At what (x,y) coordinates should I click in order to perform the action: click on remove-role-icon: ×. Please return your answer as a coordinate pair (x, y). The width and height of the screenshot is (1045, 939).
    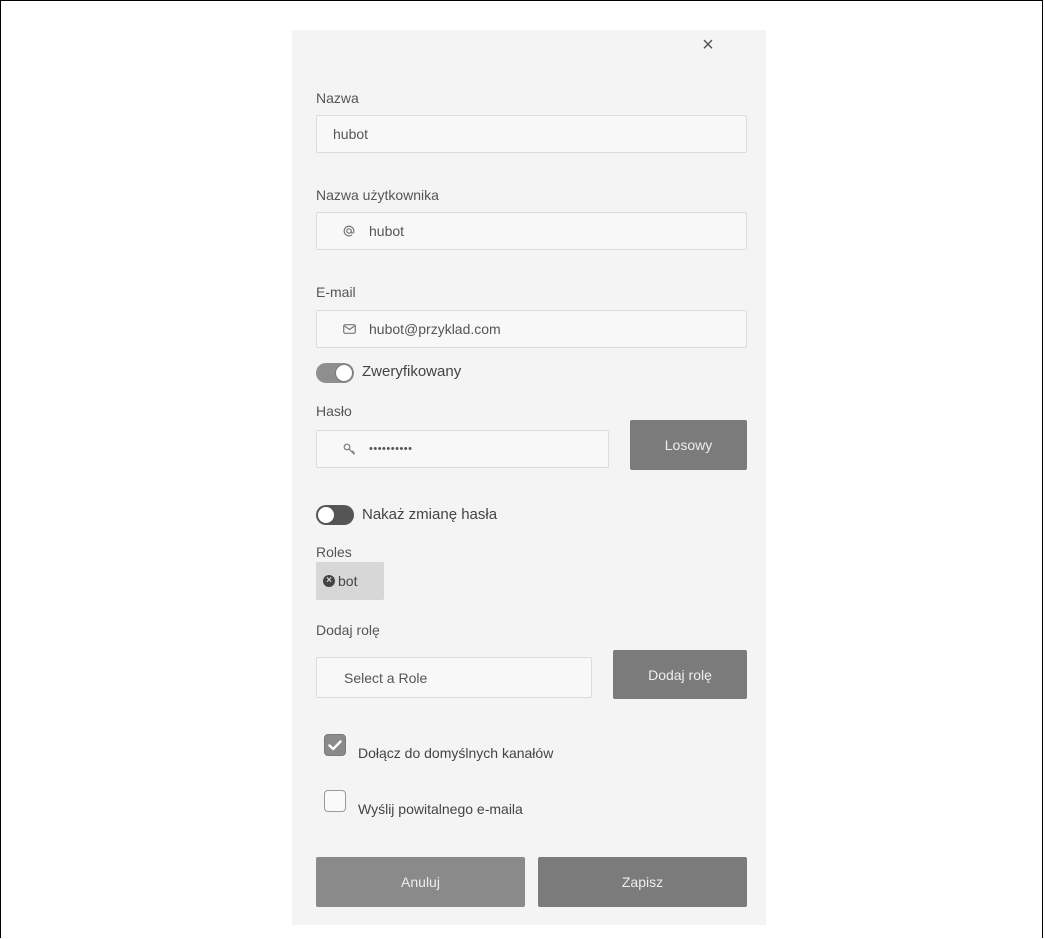
    Looking at the image, I should click on (329, 581).